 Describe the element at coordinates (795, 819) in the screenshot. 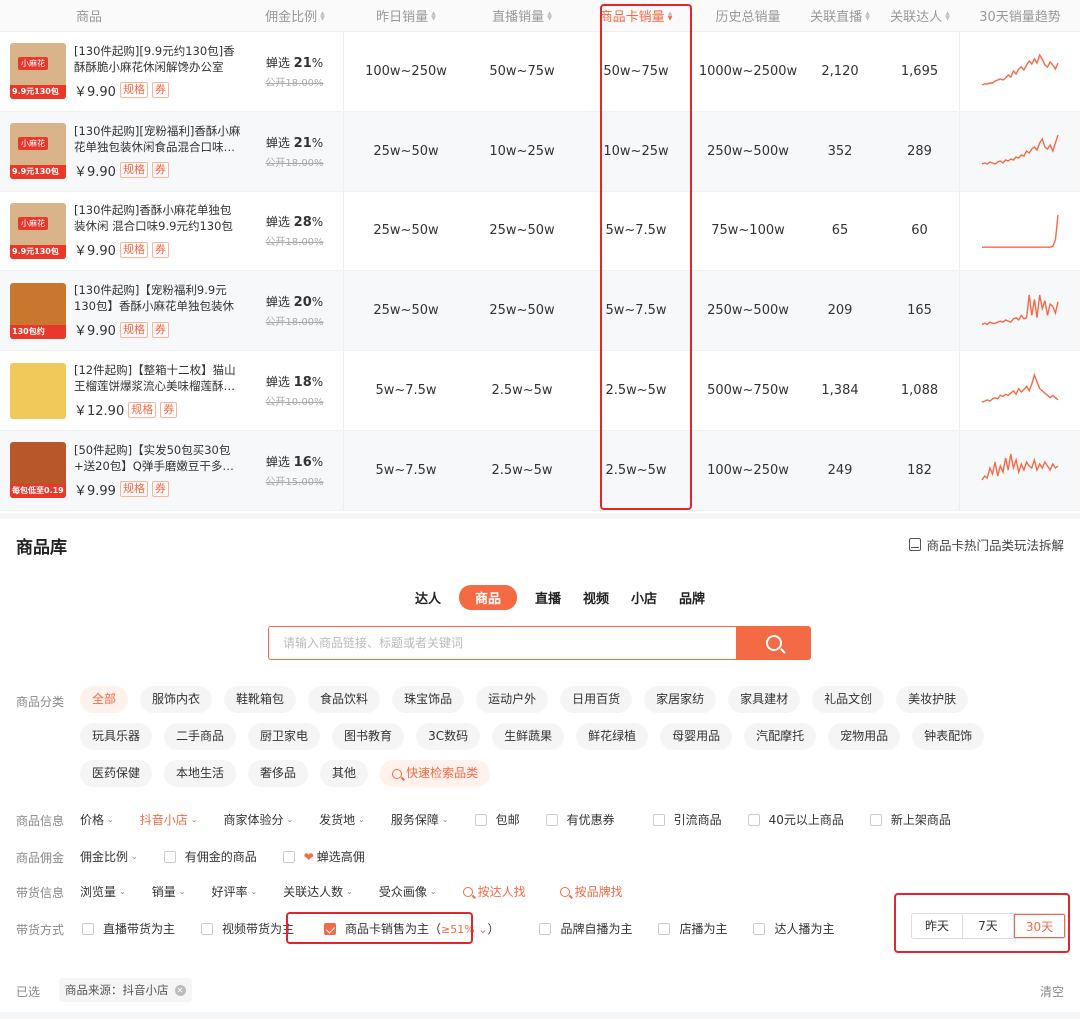

I see `info-check: 40元以上商品` at that location.